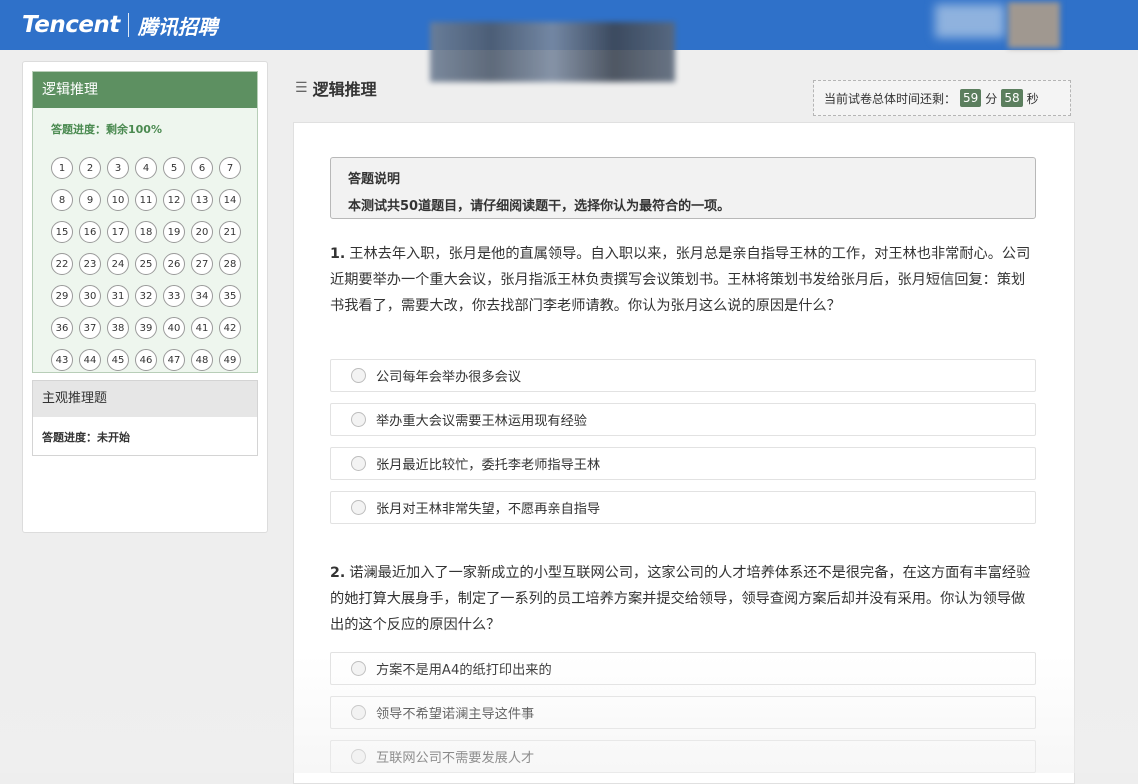 The image size is (1138, 784). Describe the element at coordinates (118, 200) in the screenshot. I see `question-number-button: 10` at that location.